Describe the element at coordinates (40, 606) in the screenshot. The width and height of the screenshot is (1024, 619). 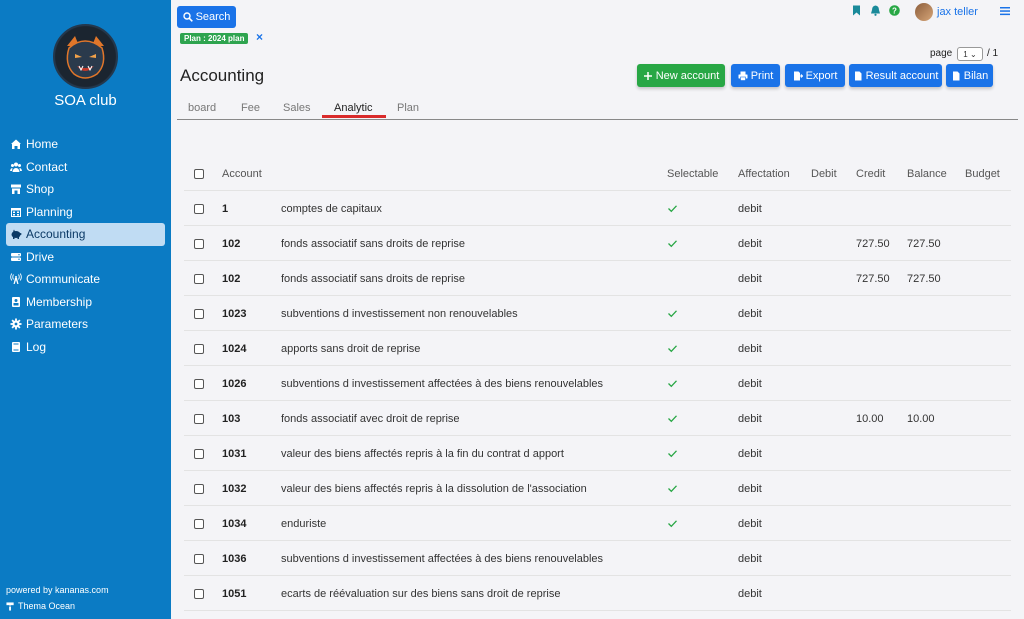
I see `theme-selector: Thema Ocean` at that location.